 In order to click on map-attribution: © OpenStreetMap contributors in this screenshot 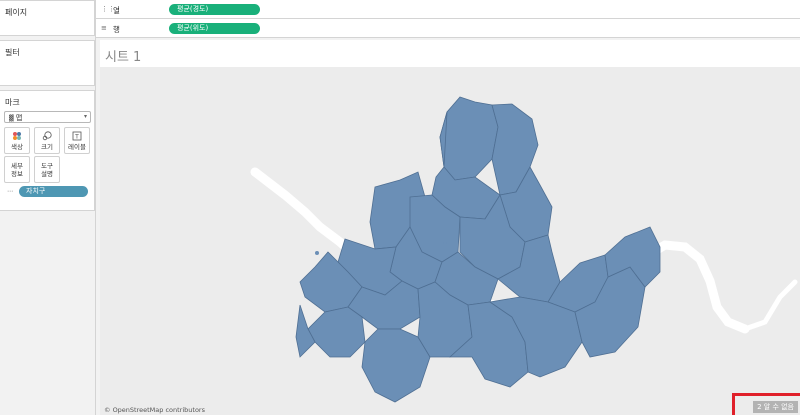, I will do `click(154, 410)`.